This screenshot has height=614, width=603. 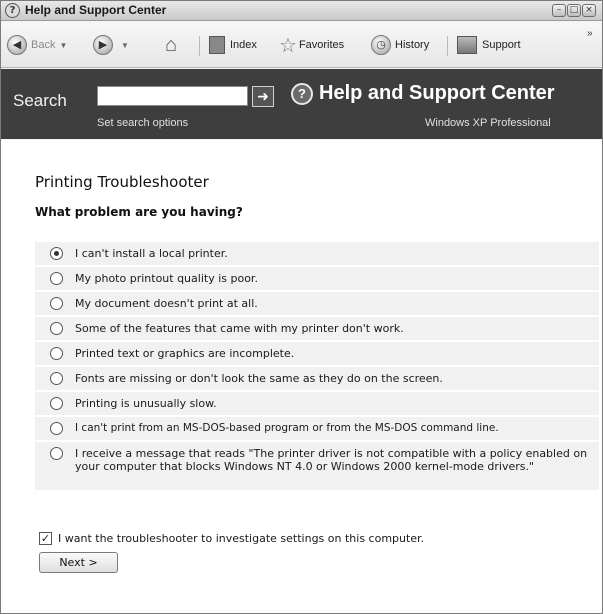 I want to click on back-label: Back, so click(x=43, y=45).